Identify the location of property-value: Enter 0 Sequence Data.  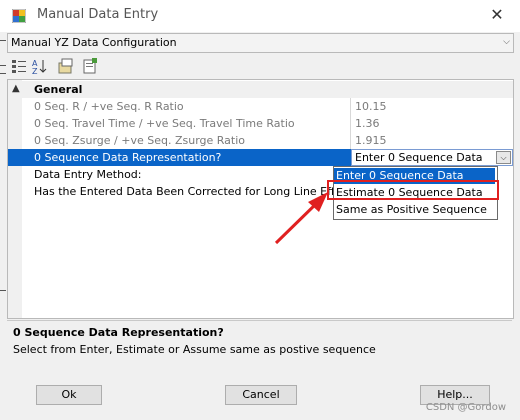
(419, 157).